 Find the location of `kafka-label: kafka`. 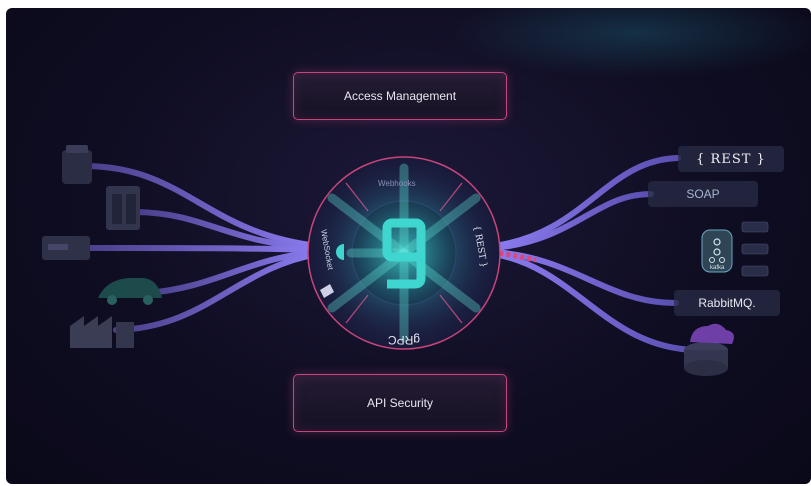

kafka-label: kafka is located at coordinates (717, 268).